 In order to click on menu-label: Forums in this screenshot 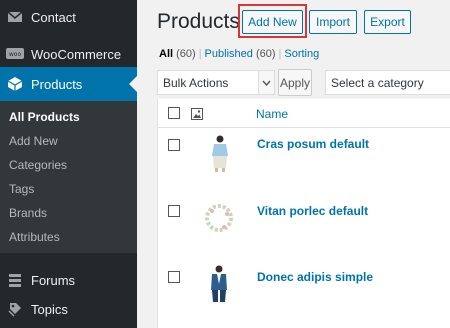, I will do `click(53, 280)`.